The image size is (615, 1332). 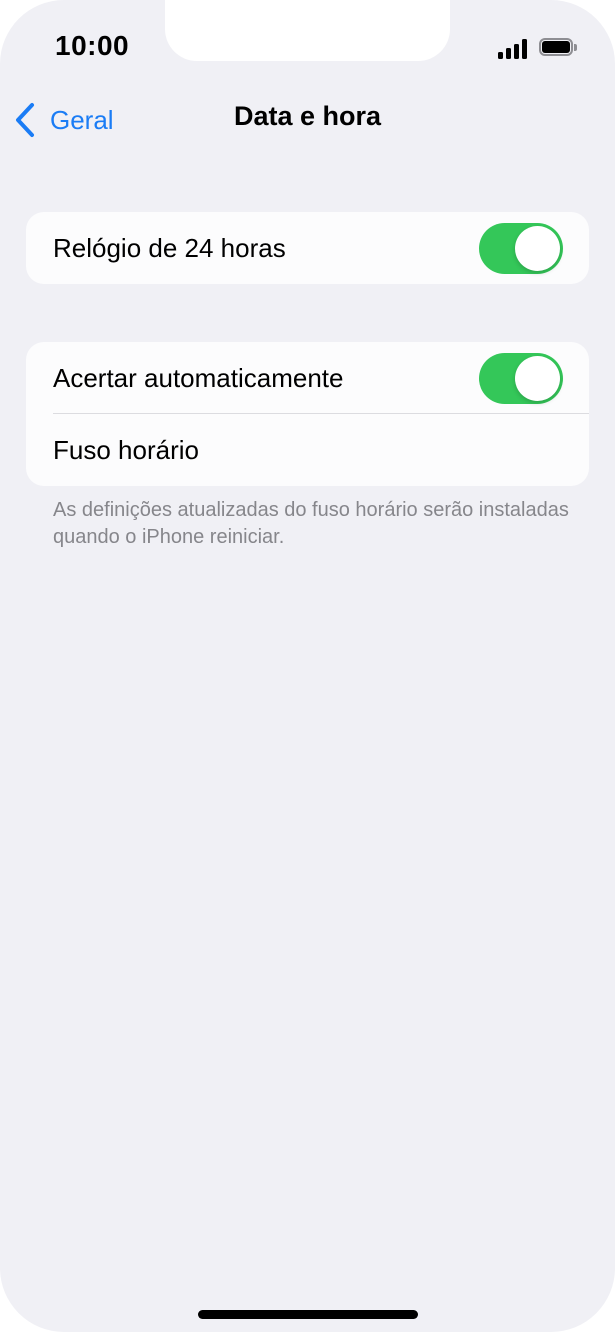 I want to click on page-title: Data e hora, so click(x=307, y=116).